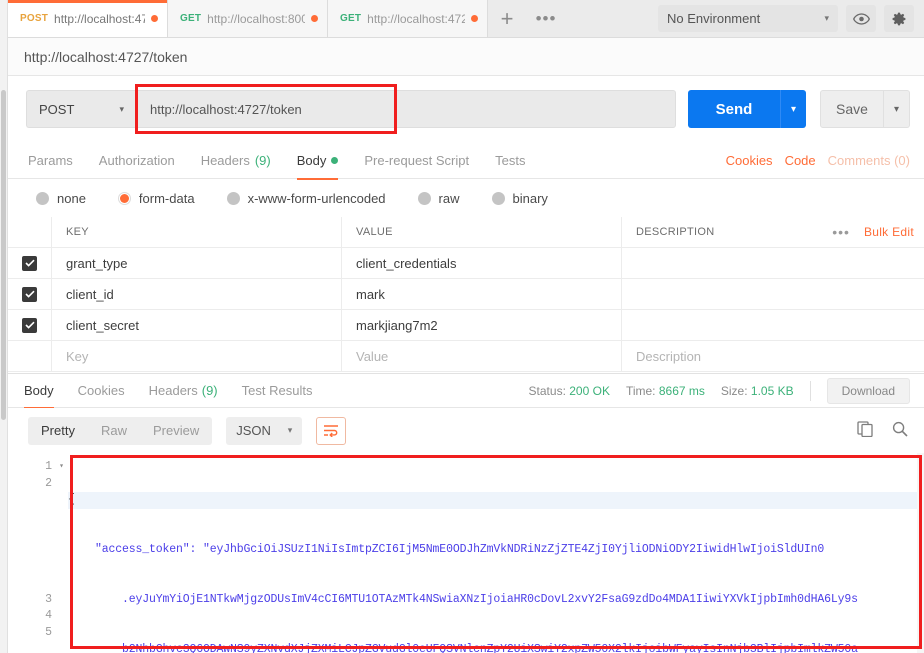  I want to click on response-viewer-toolbar: Pretty Raw Preview JSON ▾, so click(466, 430).